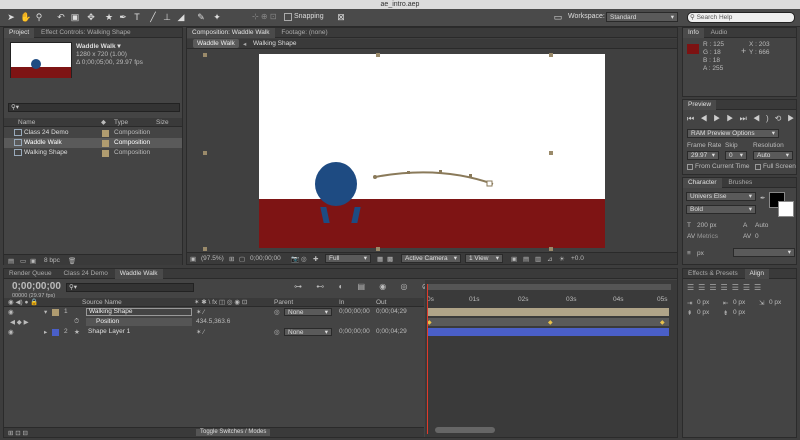 Image resolution: width=800 pixels, height=440 pixels. What do you see at coordinates (702, 183) in the screenshot?
I see `tab-character: Character` at bounding box center [702, 183].